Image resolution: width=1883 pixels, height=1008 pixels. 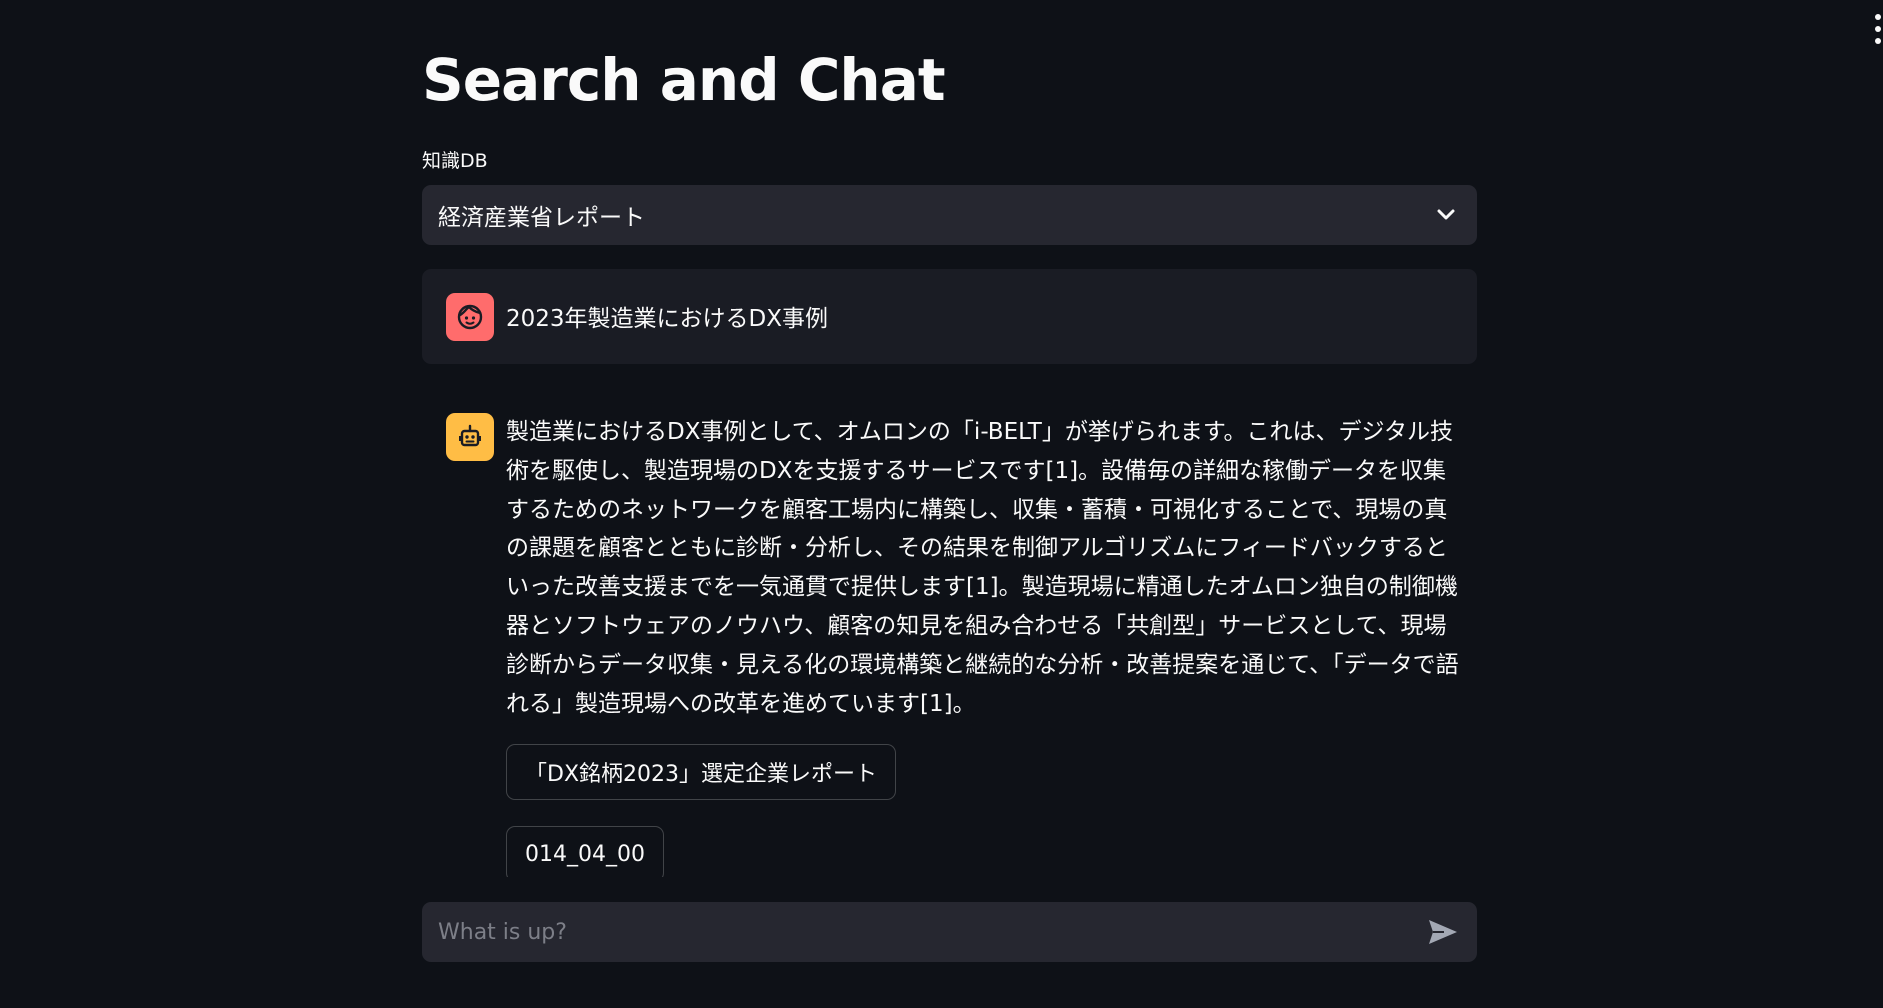 I want to click on page-title: Search and Chat, so click(x=684, y=80).